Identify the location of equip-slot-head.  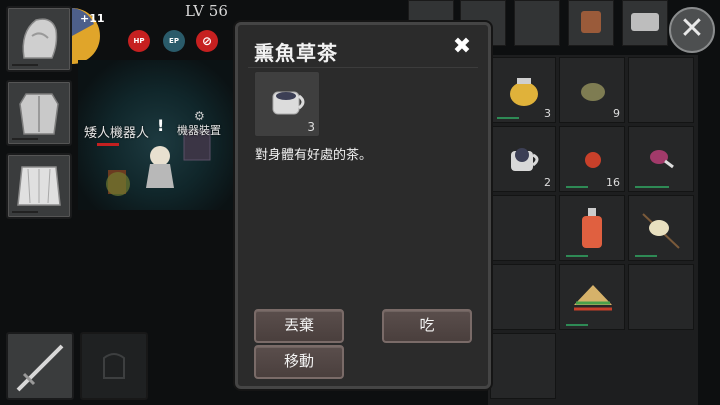
(39, 39).